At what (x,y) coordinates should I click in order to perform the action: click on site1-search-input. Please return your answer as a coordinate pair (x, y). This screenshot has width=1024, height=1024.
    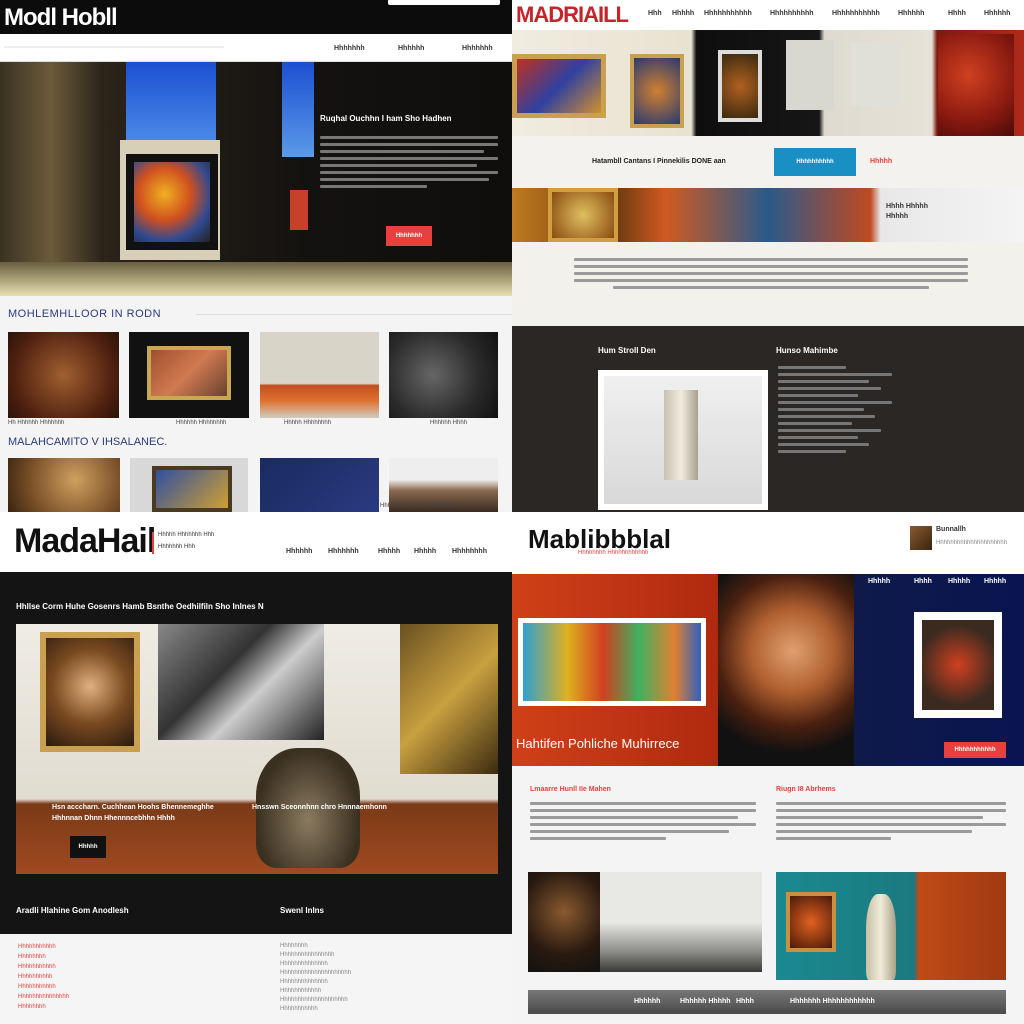
    Looking at the image, I should click on (444, 2).